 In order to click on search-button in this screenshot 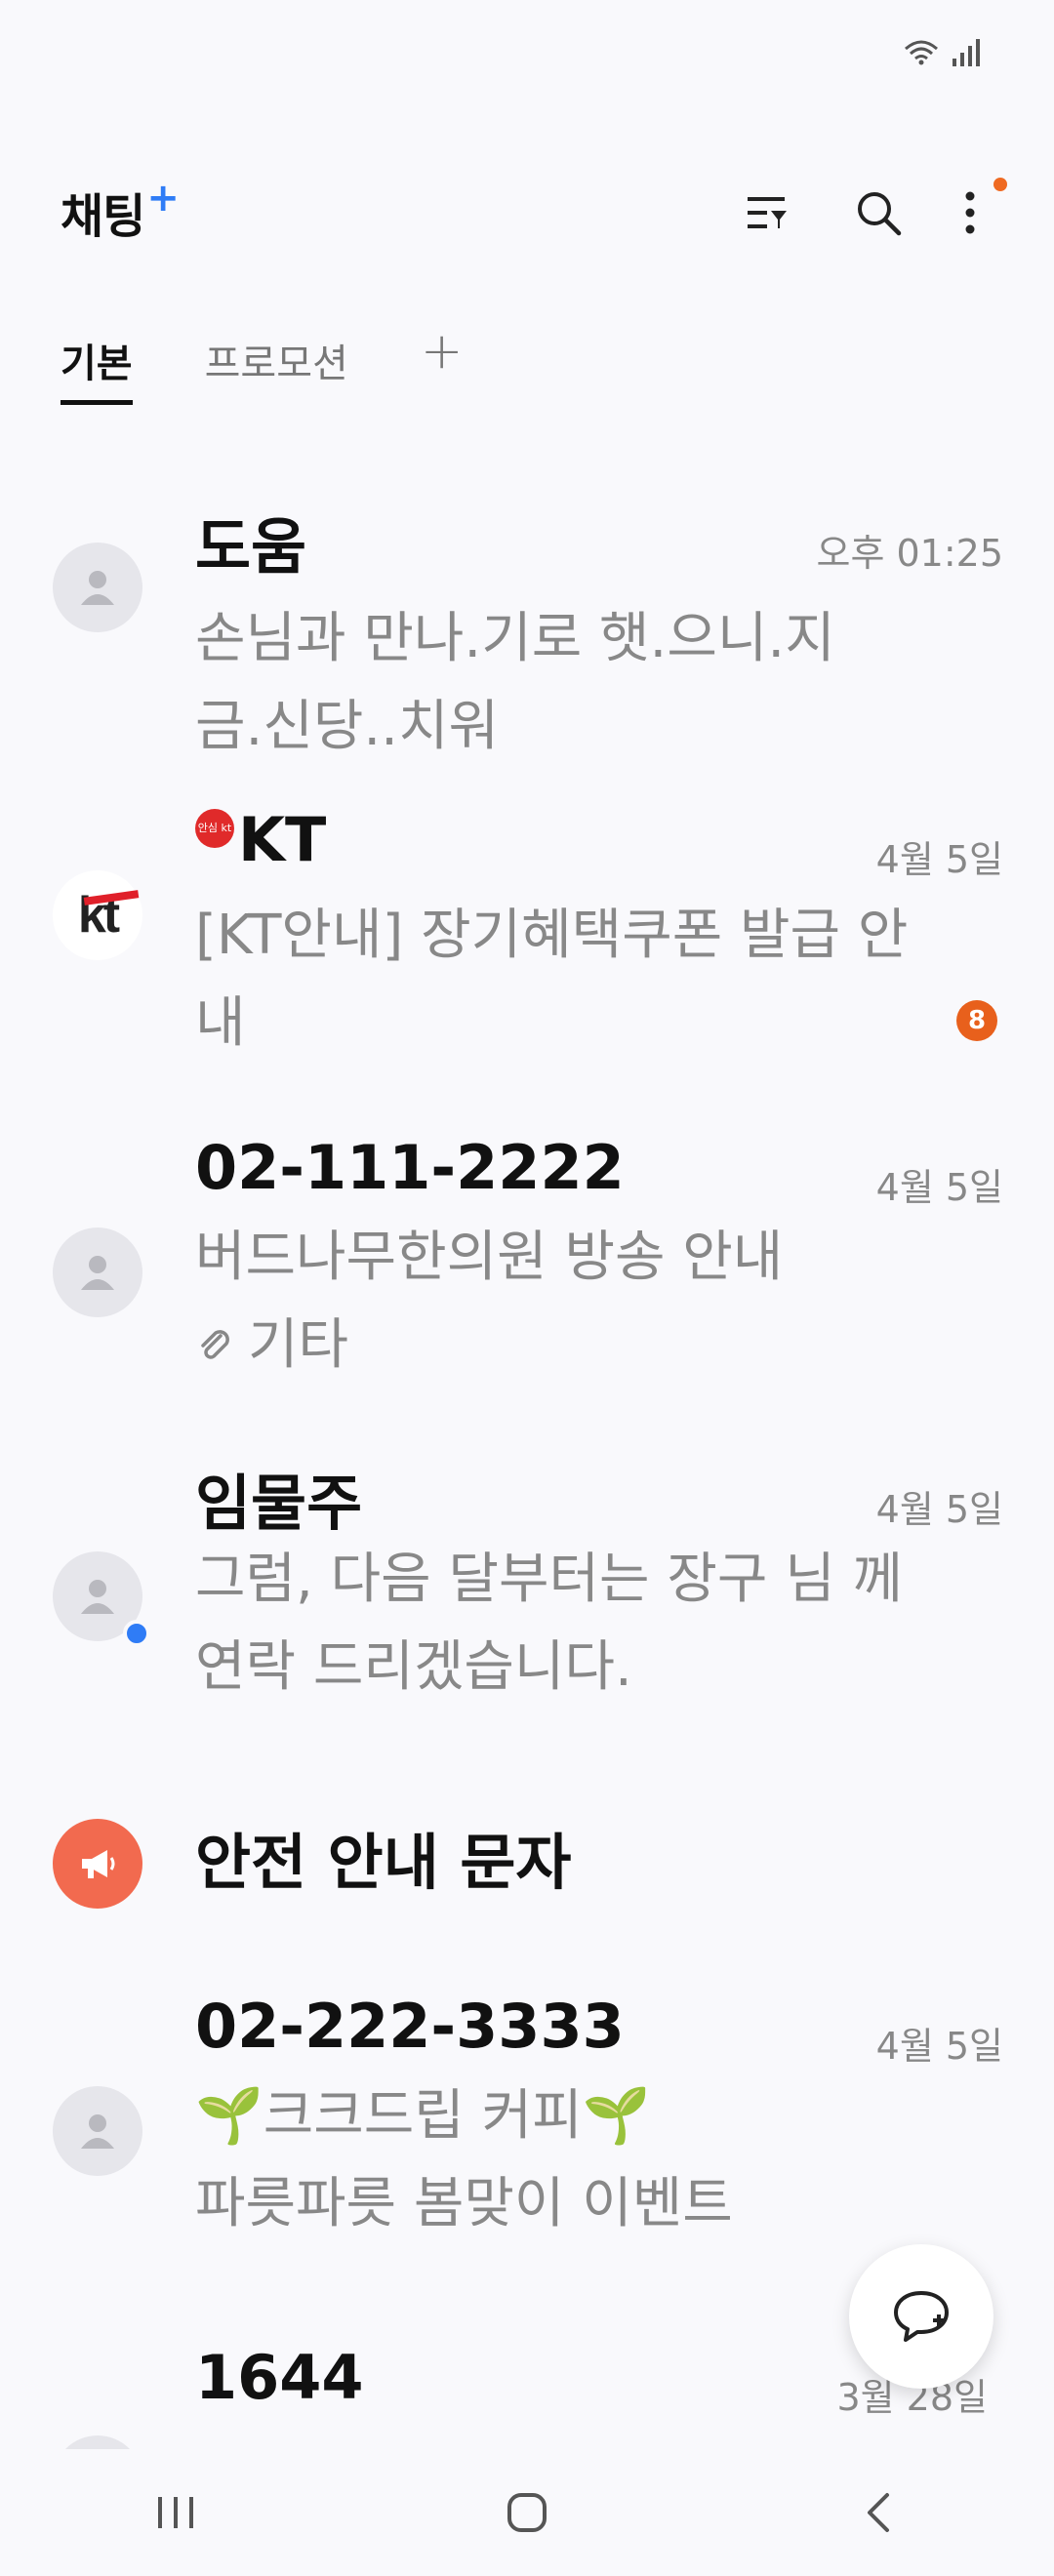, I will do `click(878, 212)`.